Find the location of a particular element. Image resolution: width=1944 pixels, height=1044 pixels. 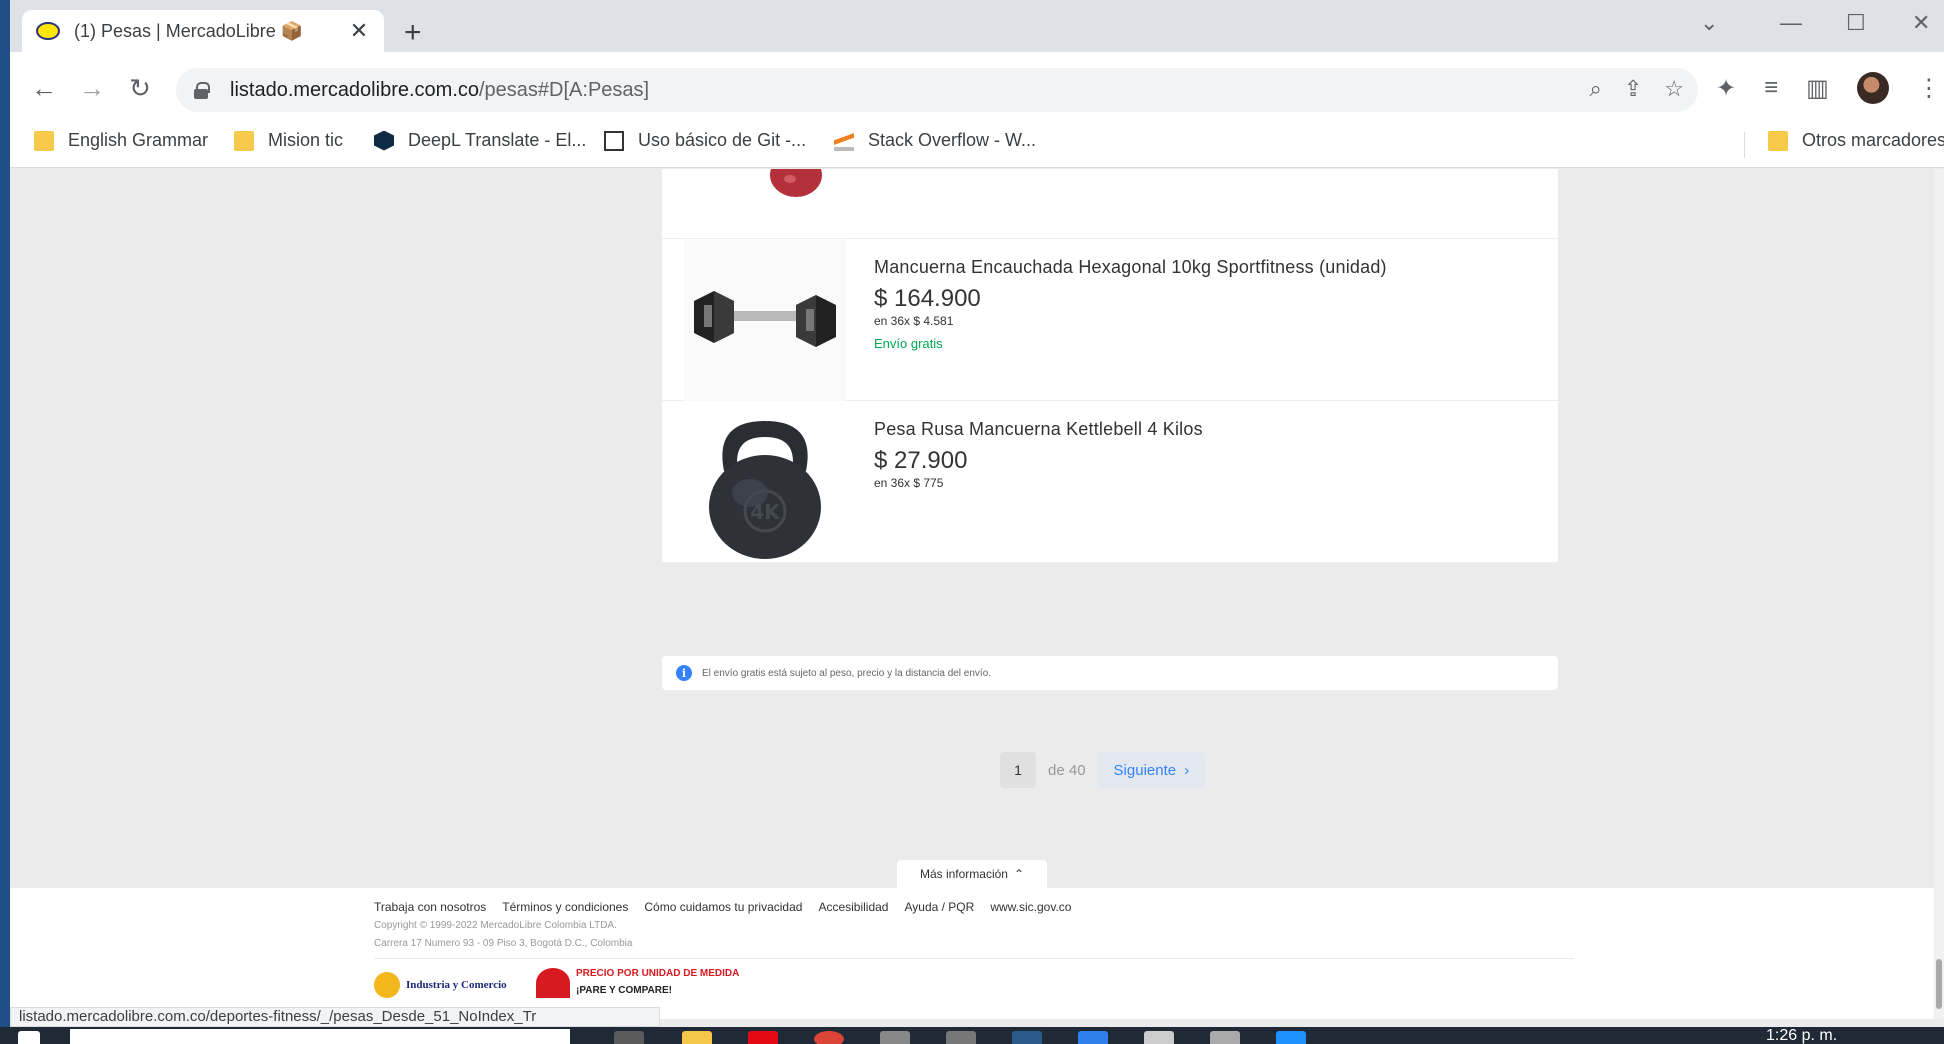

back-icon: ← is located at coordinates (44, 88).